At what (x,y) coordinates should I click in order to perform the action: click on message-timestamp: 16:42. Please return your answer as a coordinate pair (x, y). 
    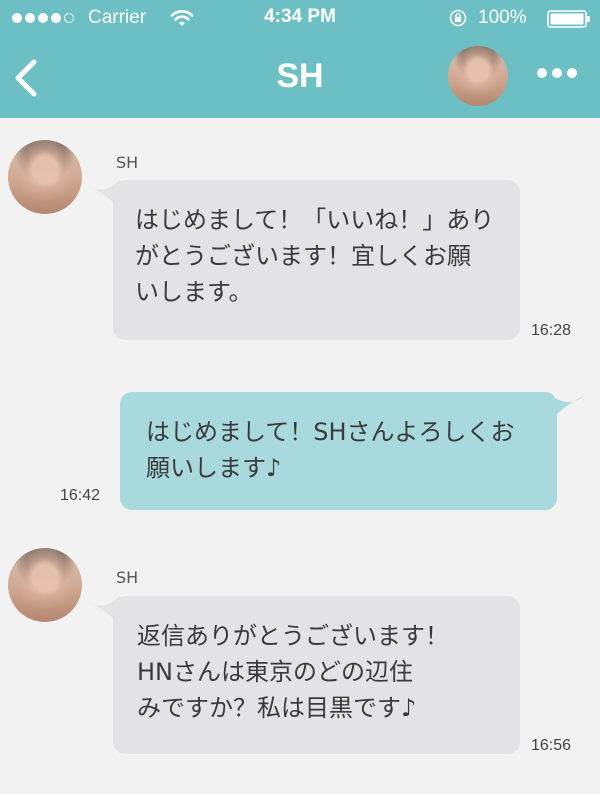
    Looking at the image, I should click on (80, 495).